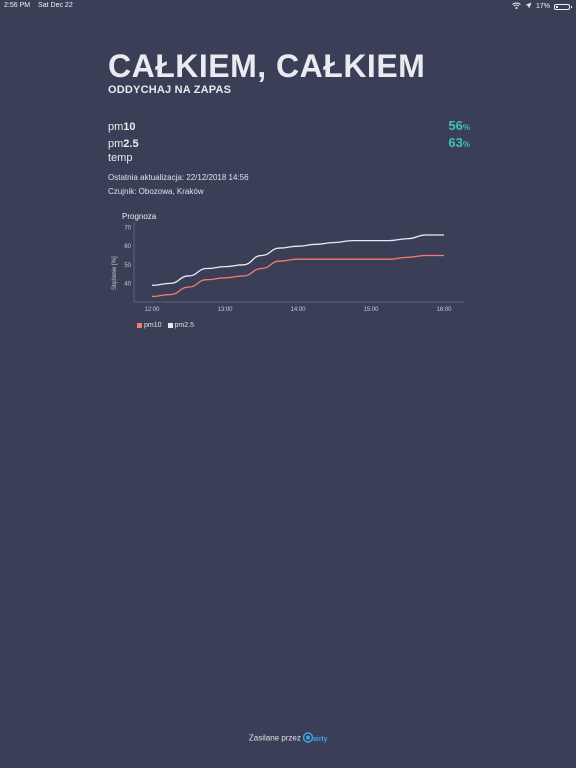 The width and height of the screenshot is (576, 768). I want to click on battery-level, so click(557, 6).